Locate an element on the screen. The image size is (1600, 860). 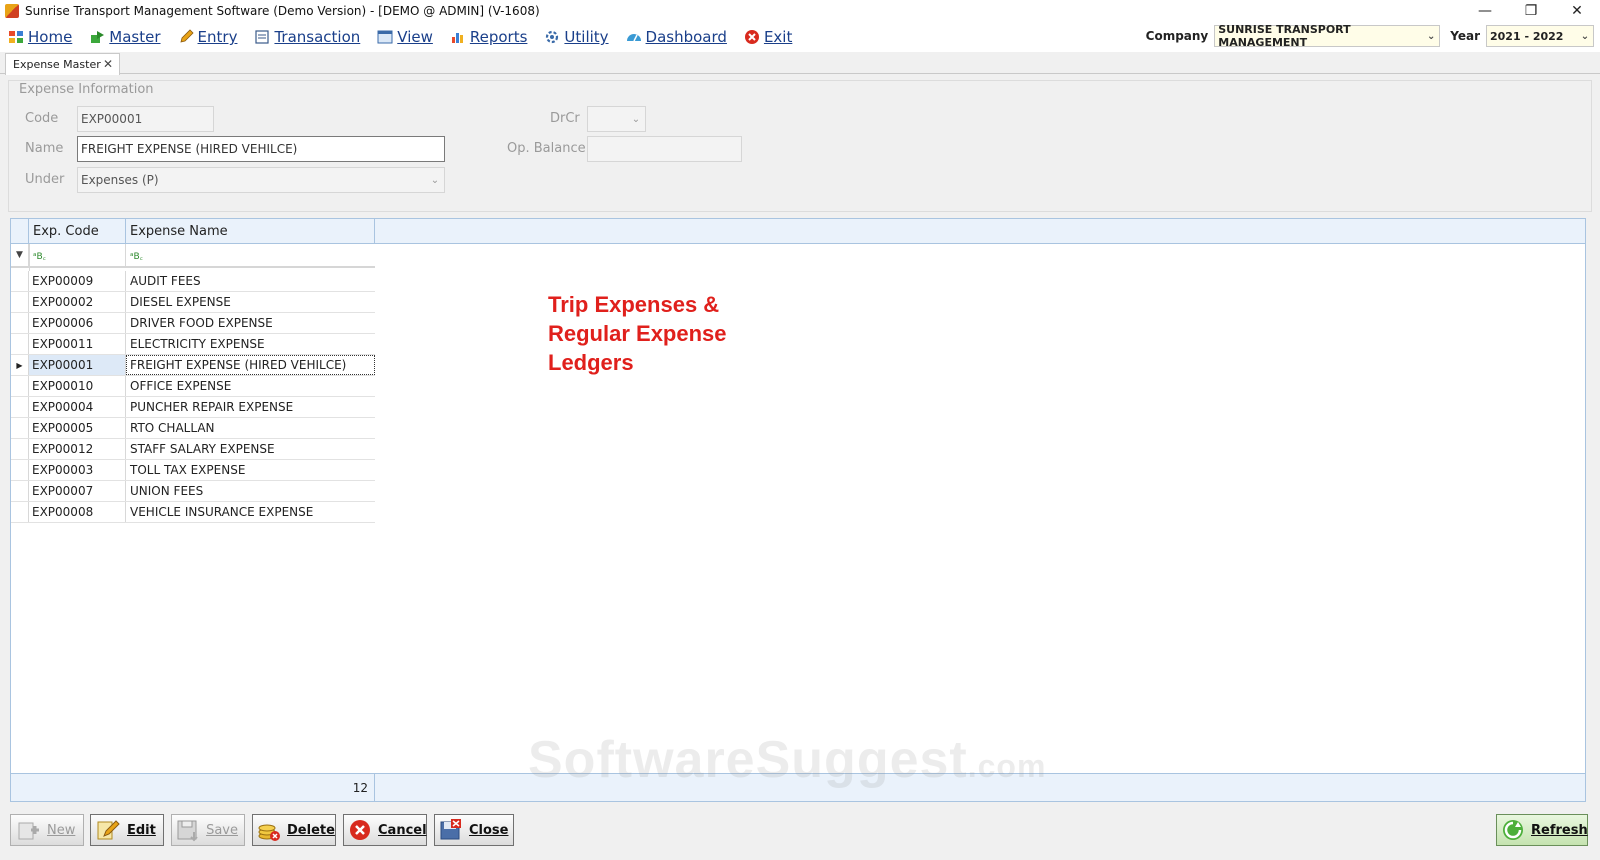
cell-expense-name: RTO CHALLAN is located at coordinates (250, 428).